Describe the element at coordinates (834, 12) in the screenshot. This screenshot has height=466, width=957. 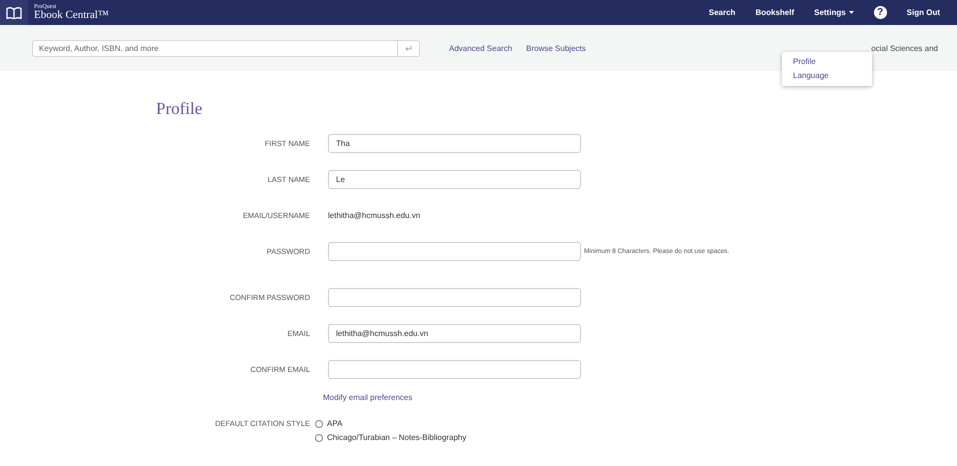
I see `settings-menu: Settings` at that location.